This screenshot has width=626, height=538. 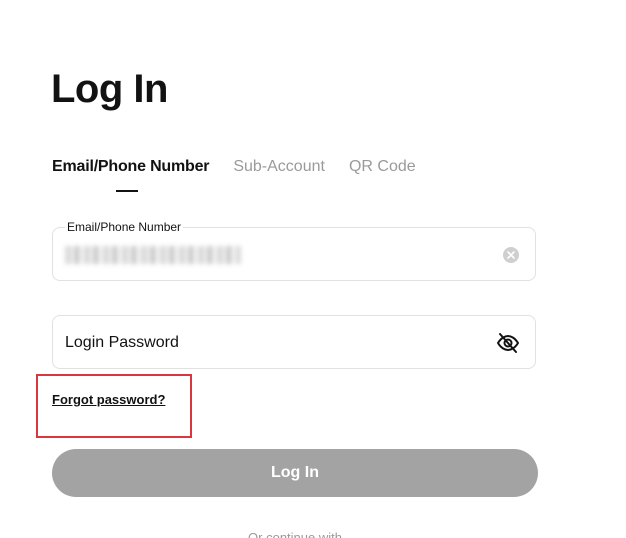 What do you see at coordinates (127, 191) in the screenshot?
I see `active-tab-indicator` at bounding box center [127, 191].